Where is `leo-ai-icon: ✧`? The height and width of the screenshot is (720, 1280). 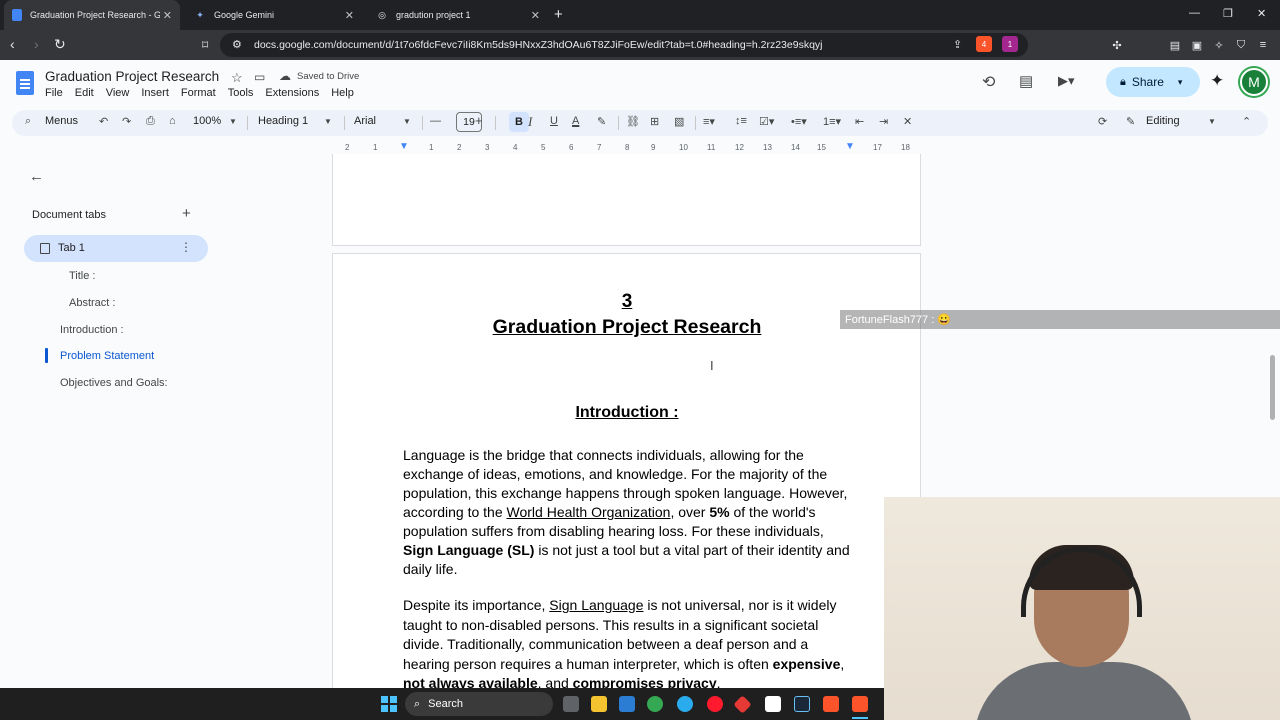 leo-ai-icon: ✧ is located at coordinates (1219, 45).